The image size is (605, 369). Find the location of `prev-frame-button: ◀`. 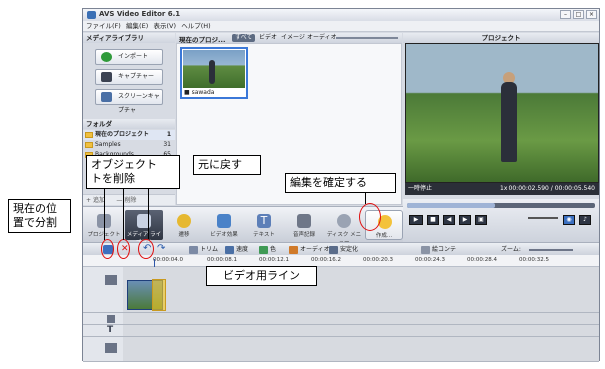

prev-frame-button: ◀ is located at coordinates (449, 220).